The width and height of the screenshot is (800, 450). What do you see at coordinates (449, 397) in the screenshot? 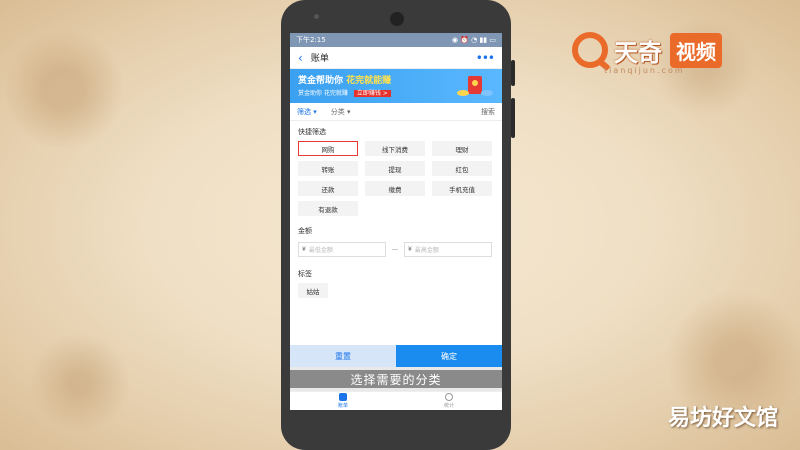
I see `clock-icon` at bounding box center [449, 397].